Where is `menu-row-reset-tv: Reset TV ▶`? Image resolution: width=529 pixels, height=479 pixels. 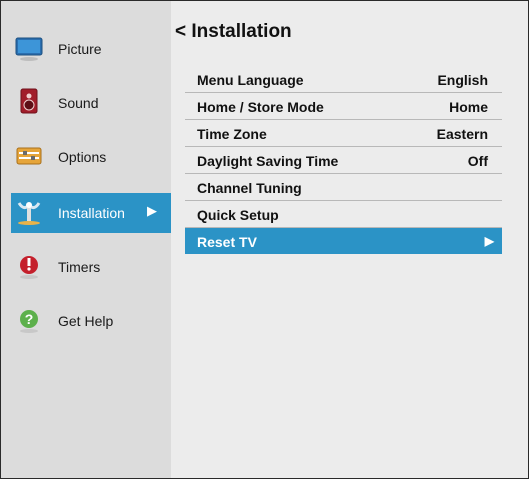 menu-row-reset-tv: Reset TV ▶ is located at coordinates (343, 241).